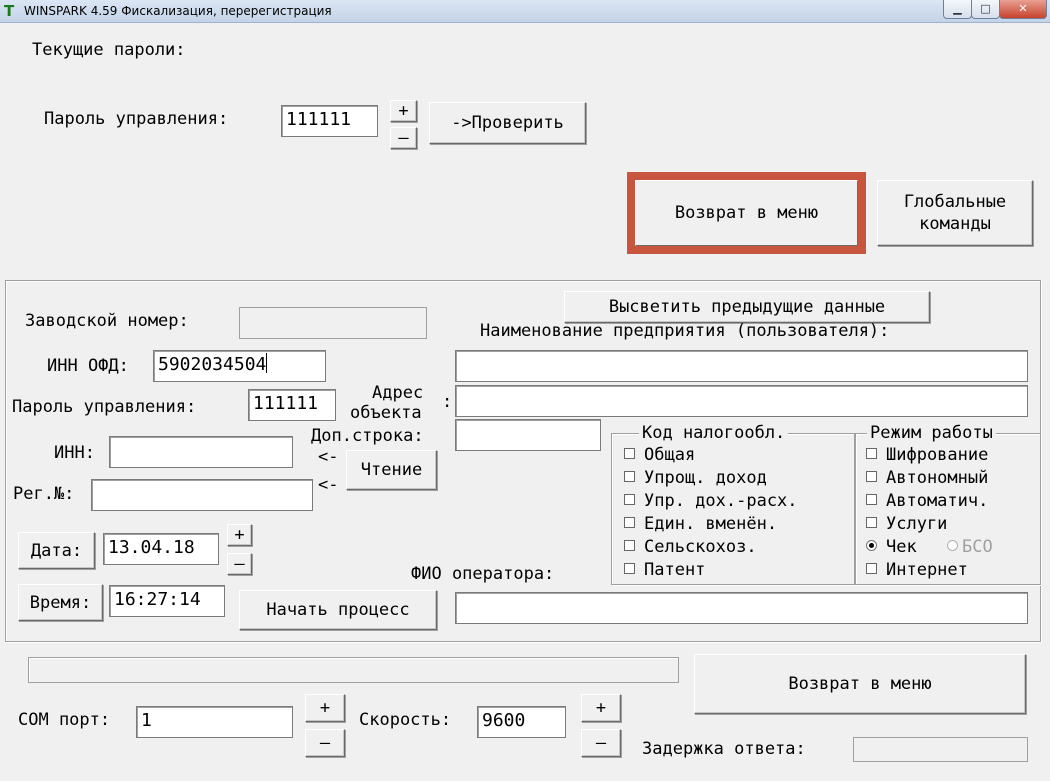 The height and width of the screenshot is (781, 1050). I want to click on mode-checkbox-autonomous: Автономный, so click(927, 478).